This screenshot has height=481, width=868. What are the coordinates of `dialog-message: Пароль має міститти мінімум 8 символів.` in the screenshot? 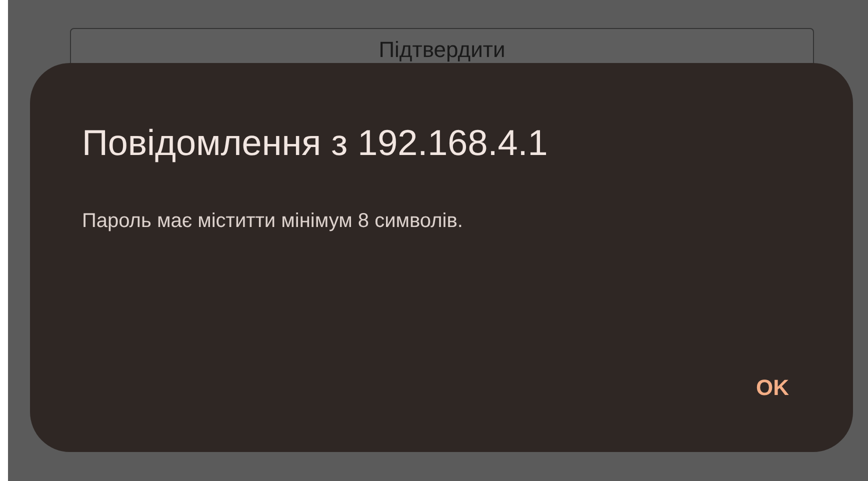 It's located at (273, 221).